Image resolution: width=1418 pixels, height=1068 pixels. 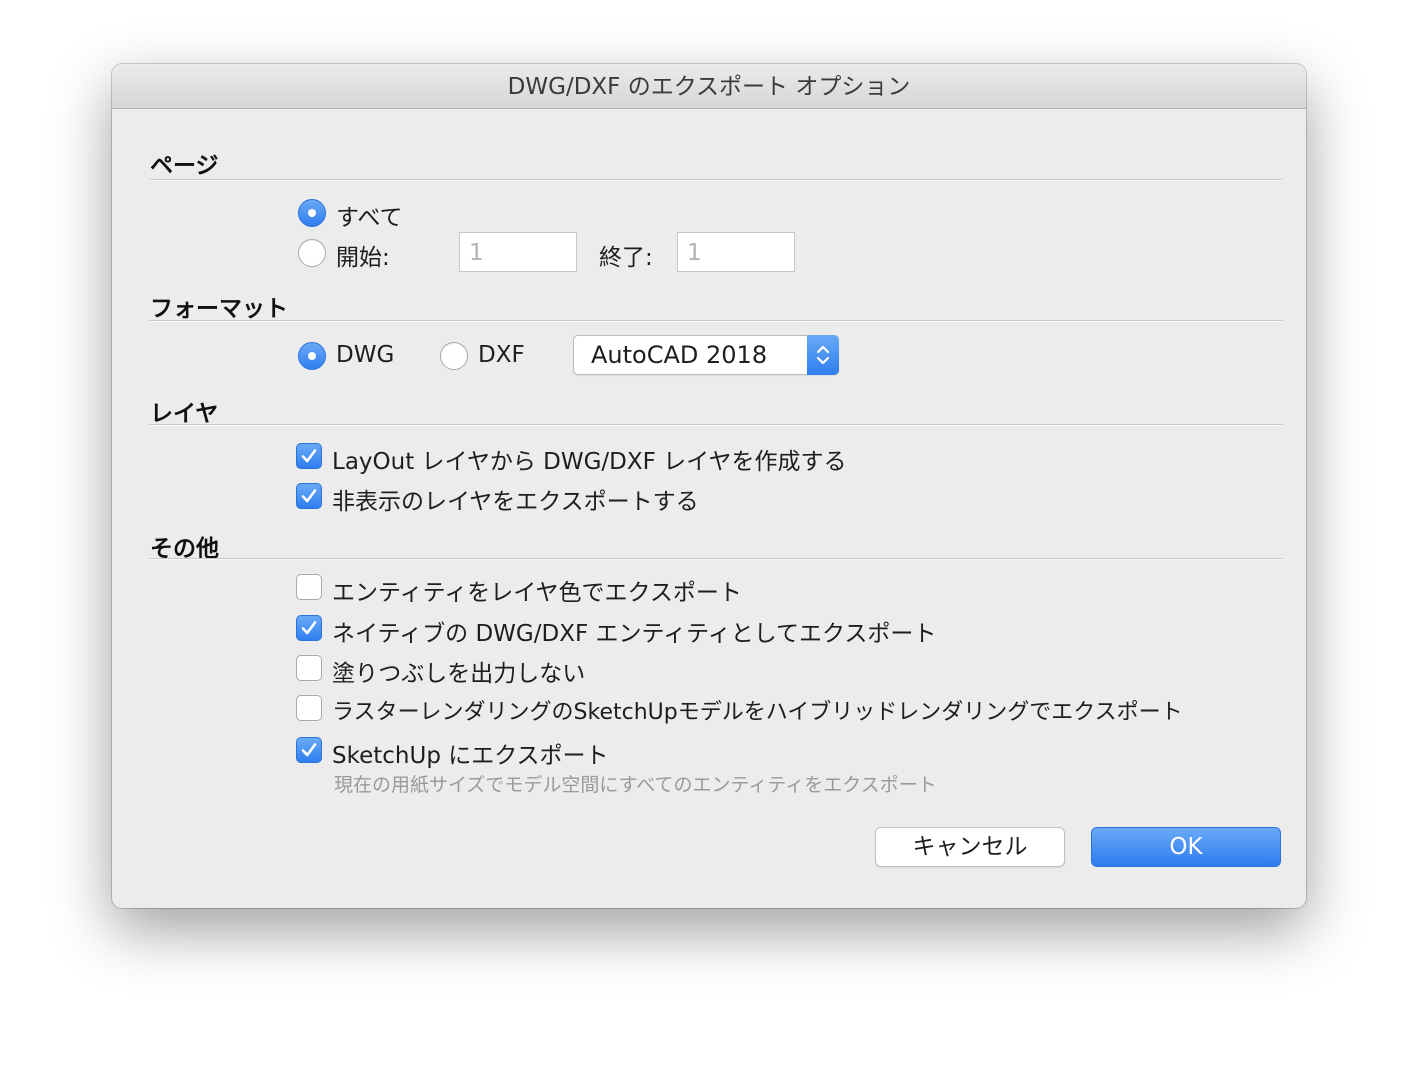 I want to click on hybrid-render-checkbox, so click(x=309, y=708).